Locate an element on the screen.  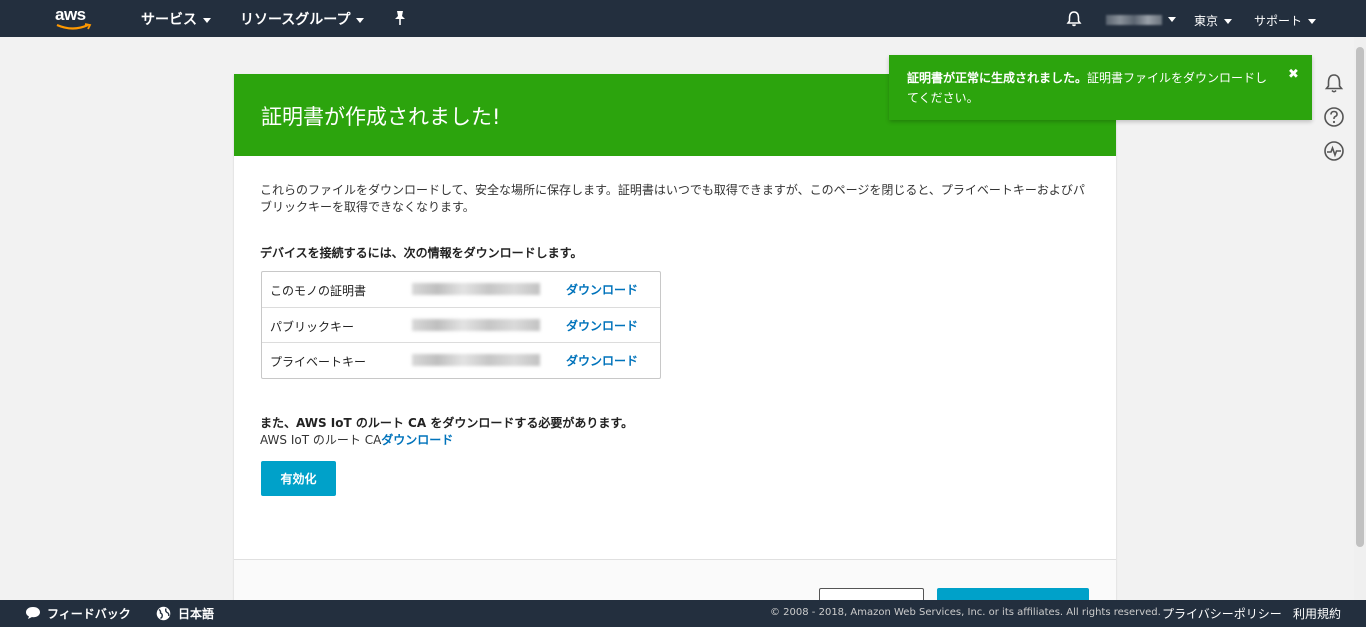
account-menu is located at coordinates (1141, 19).